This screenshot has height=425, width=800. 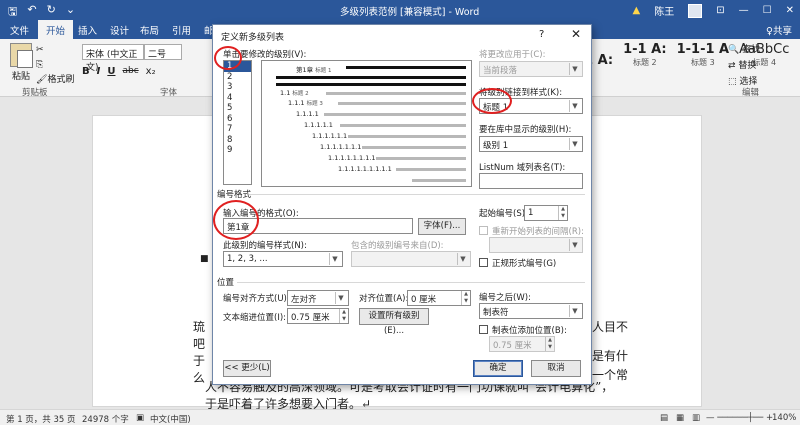 What do you see at coordinates (226, 283) in the screenshot?
I see `position-section: 位置` at bounding box center [226, 283].